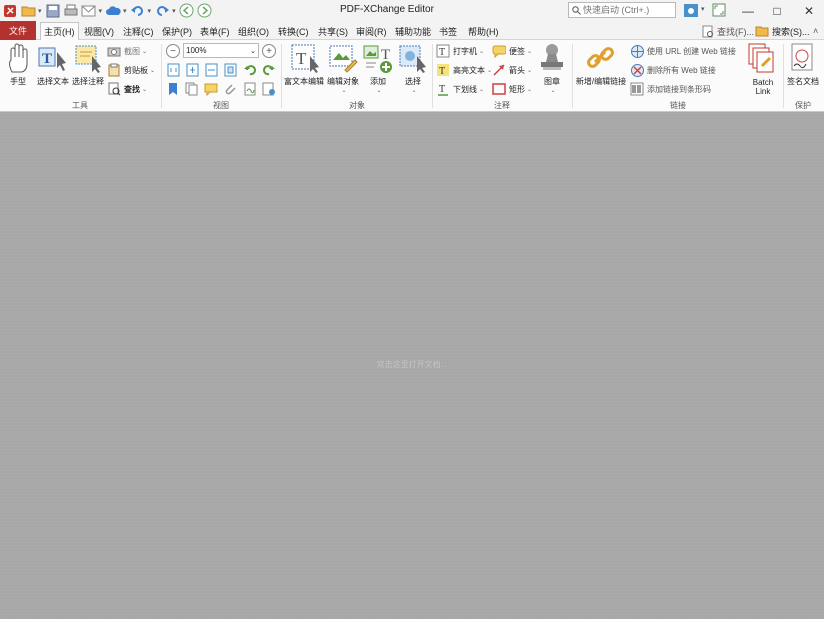  I want to click on barcode-icon, so click(637, 89).